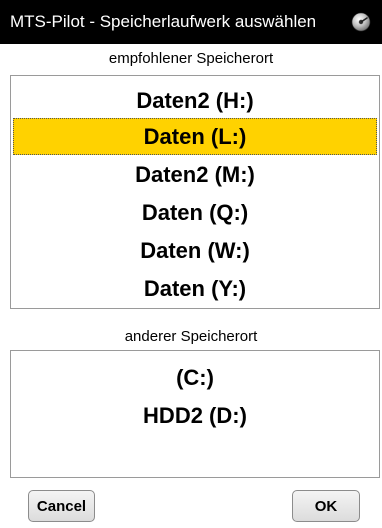  What do you see at coordinates (61, 506) in the screenshot?
I see `cancel-button: Cancel` at bounding box center [61, 506].